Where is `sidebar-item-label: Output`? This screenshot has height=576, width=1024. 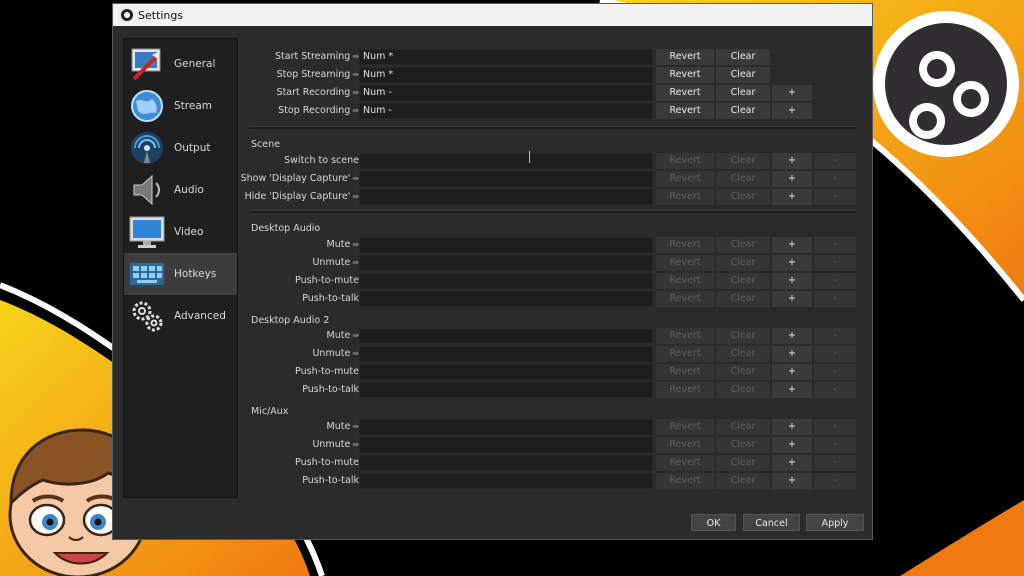 sidebar-item-label: Output is located at coordinates (192, 148).